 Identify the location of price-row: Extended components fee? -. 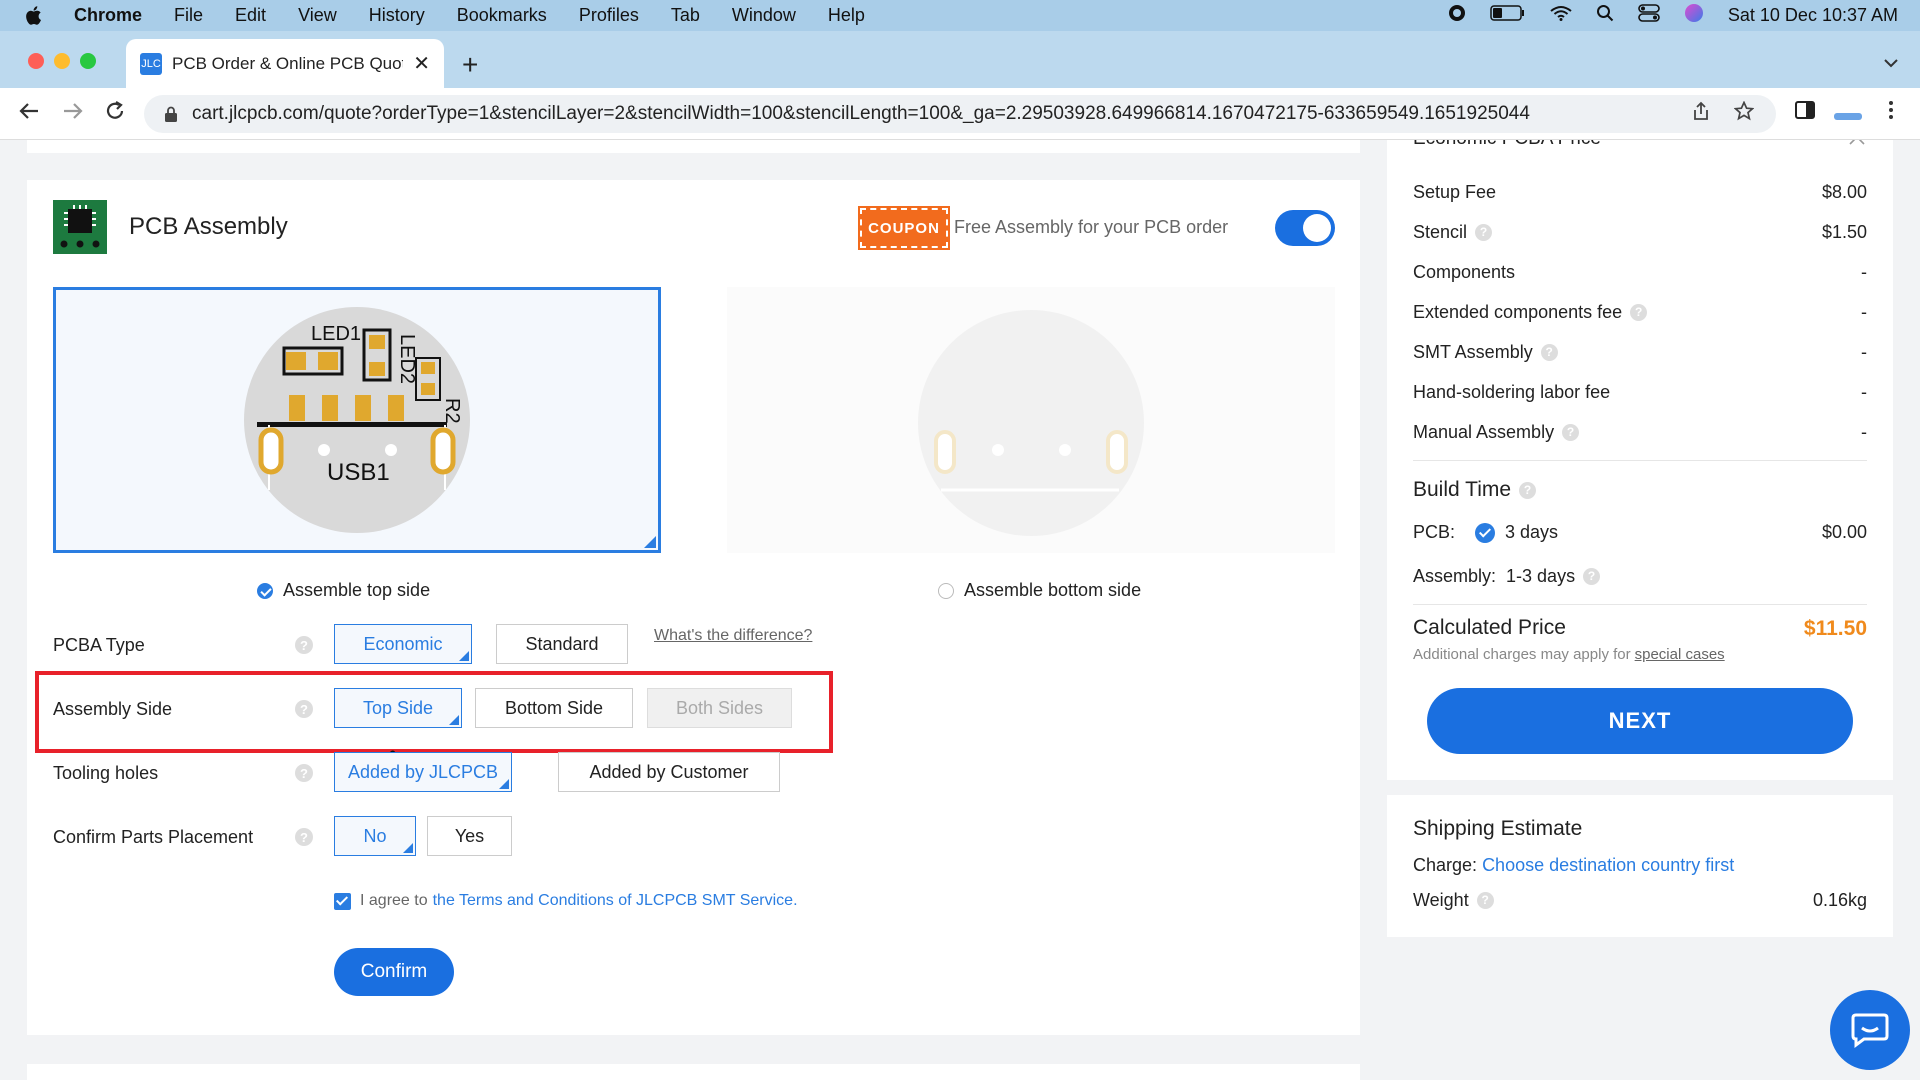
(1640, 312).